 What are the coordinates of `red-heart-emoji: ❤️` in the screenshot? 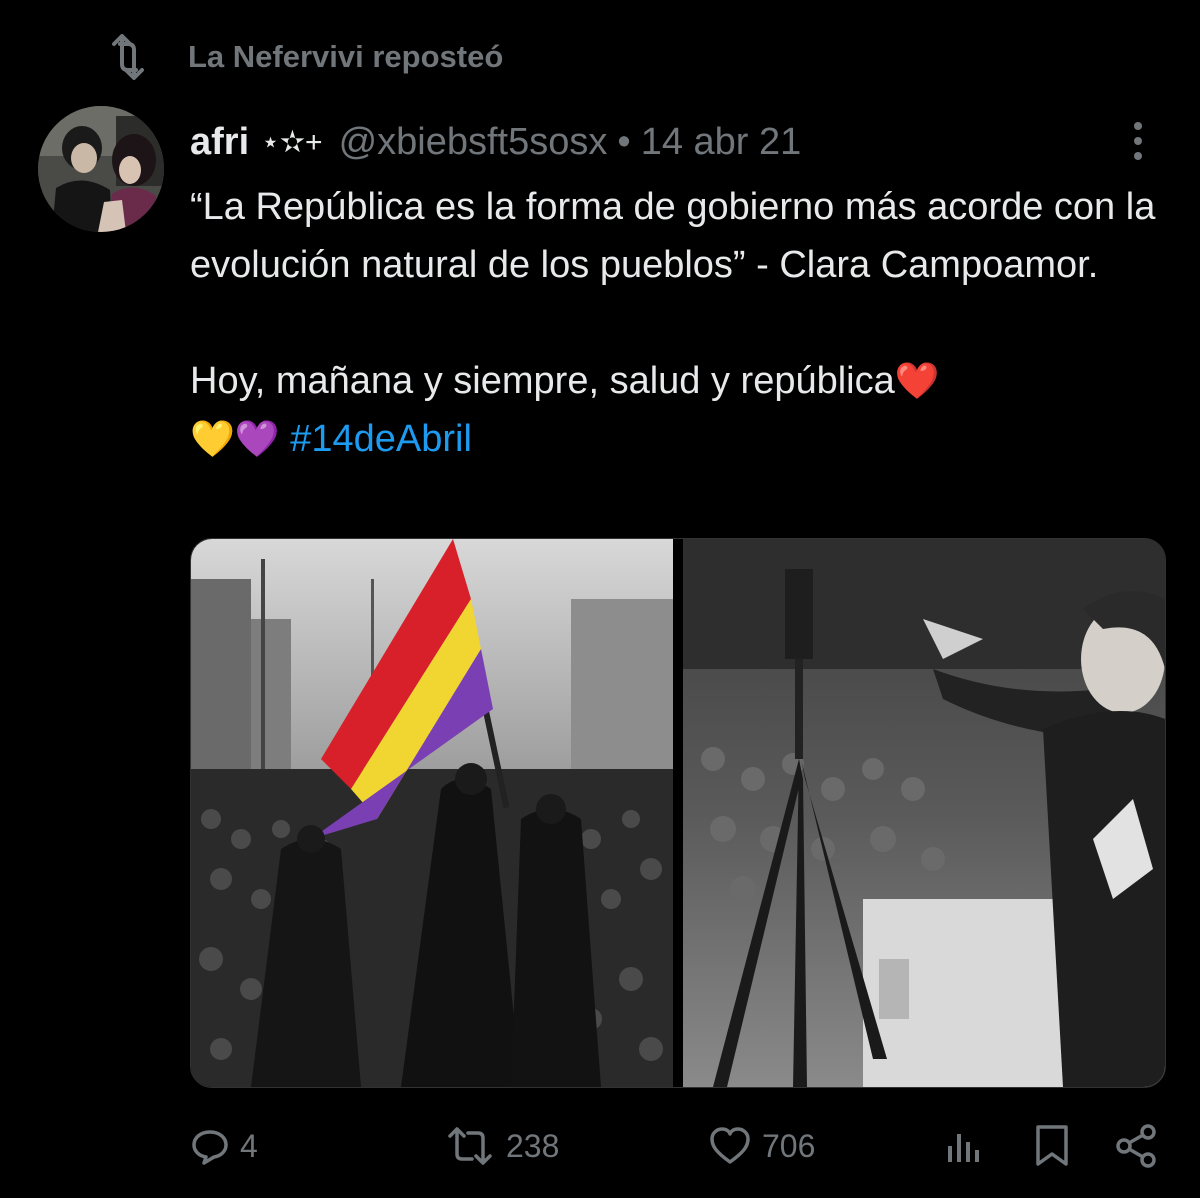 It's located at (917, 380).